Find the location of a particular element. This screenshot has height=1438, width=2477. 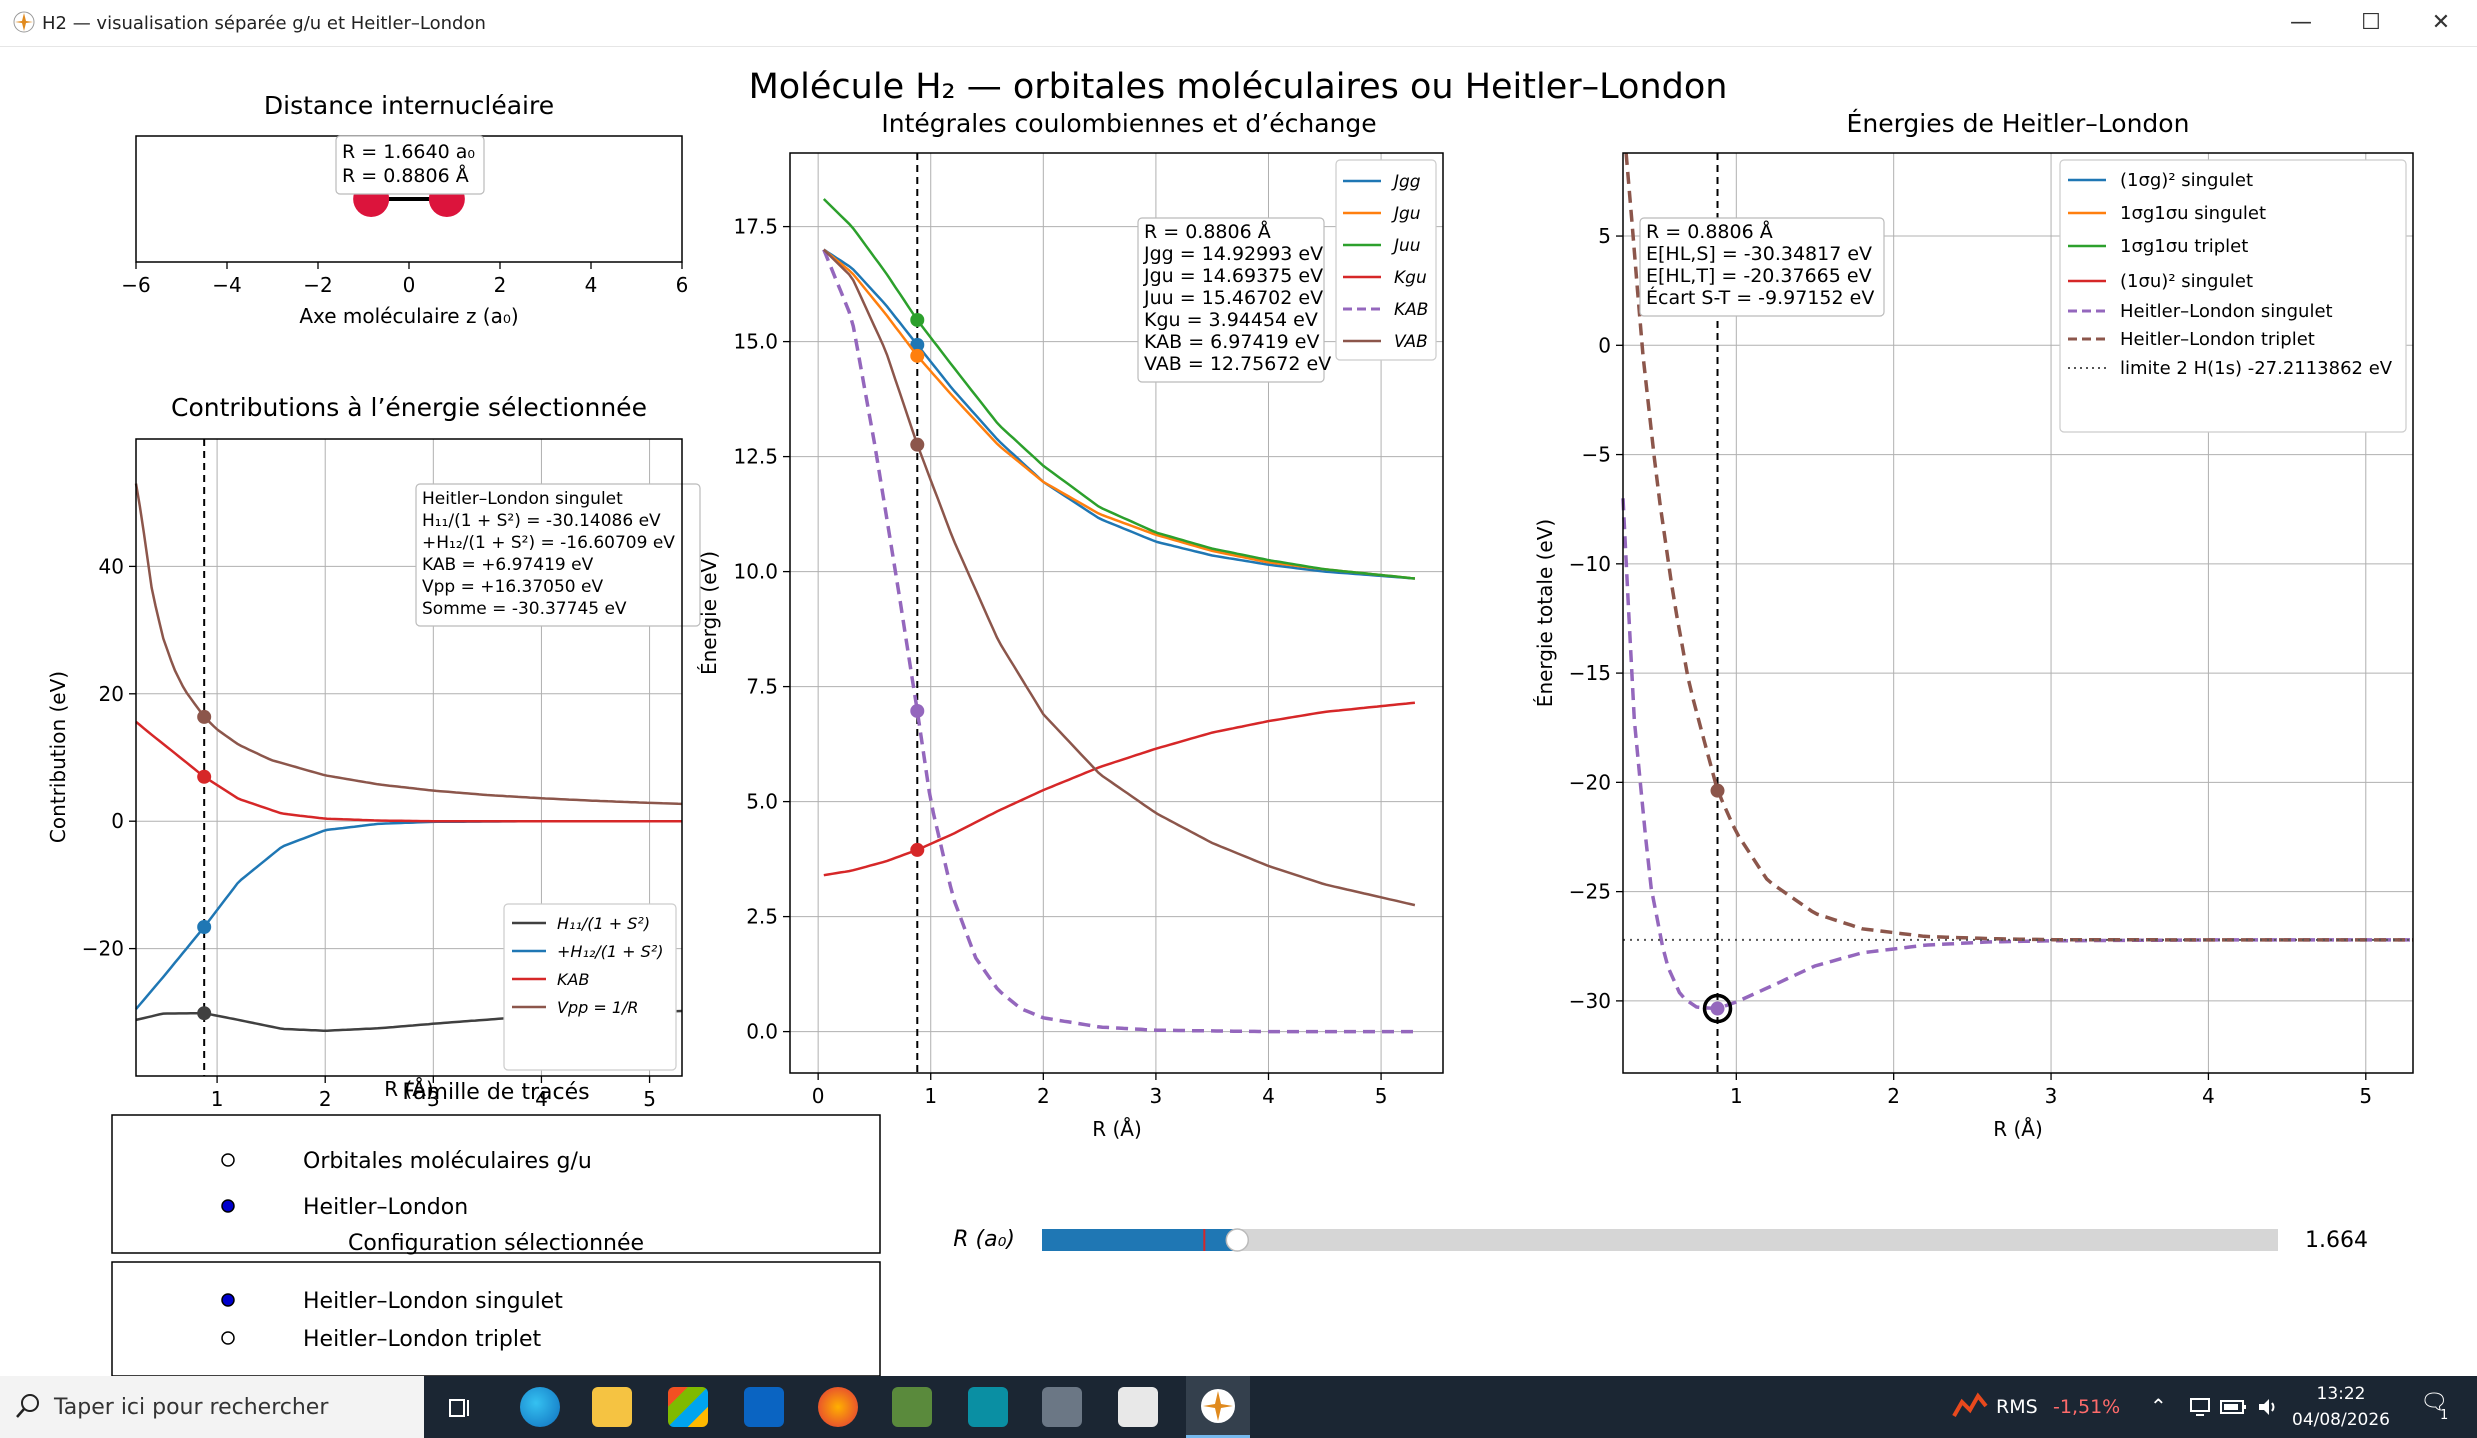

contrib-annotation-line: Heitler–London singulet is located at coordinates (522, 499).